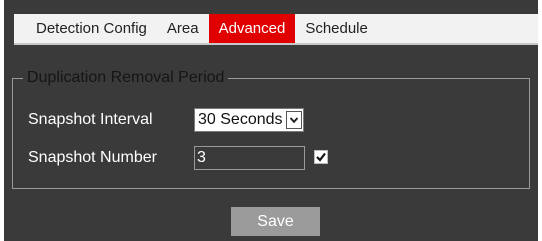  What do you see at coordinates (249, 158) in the screenshot?
I see `snapshot-number-input: 3` at bounding box center [249, 158].